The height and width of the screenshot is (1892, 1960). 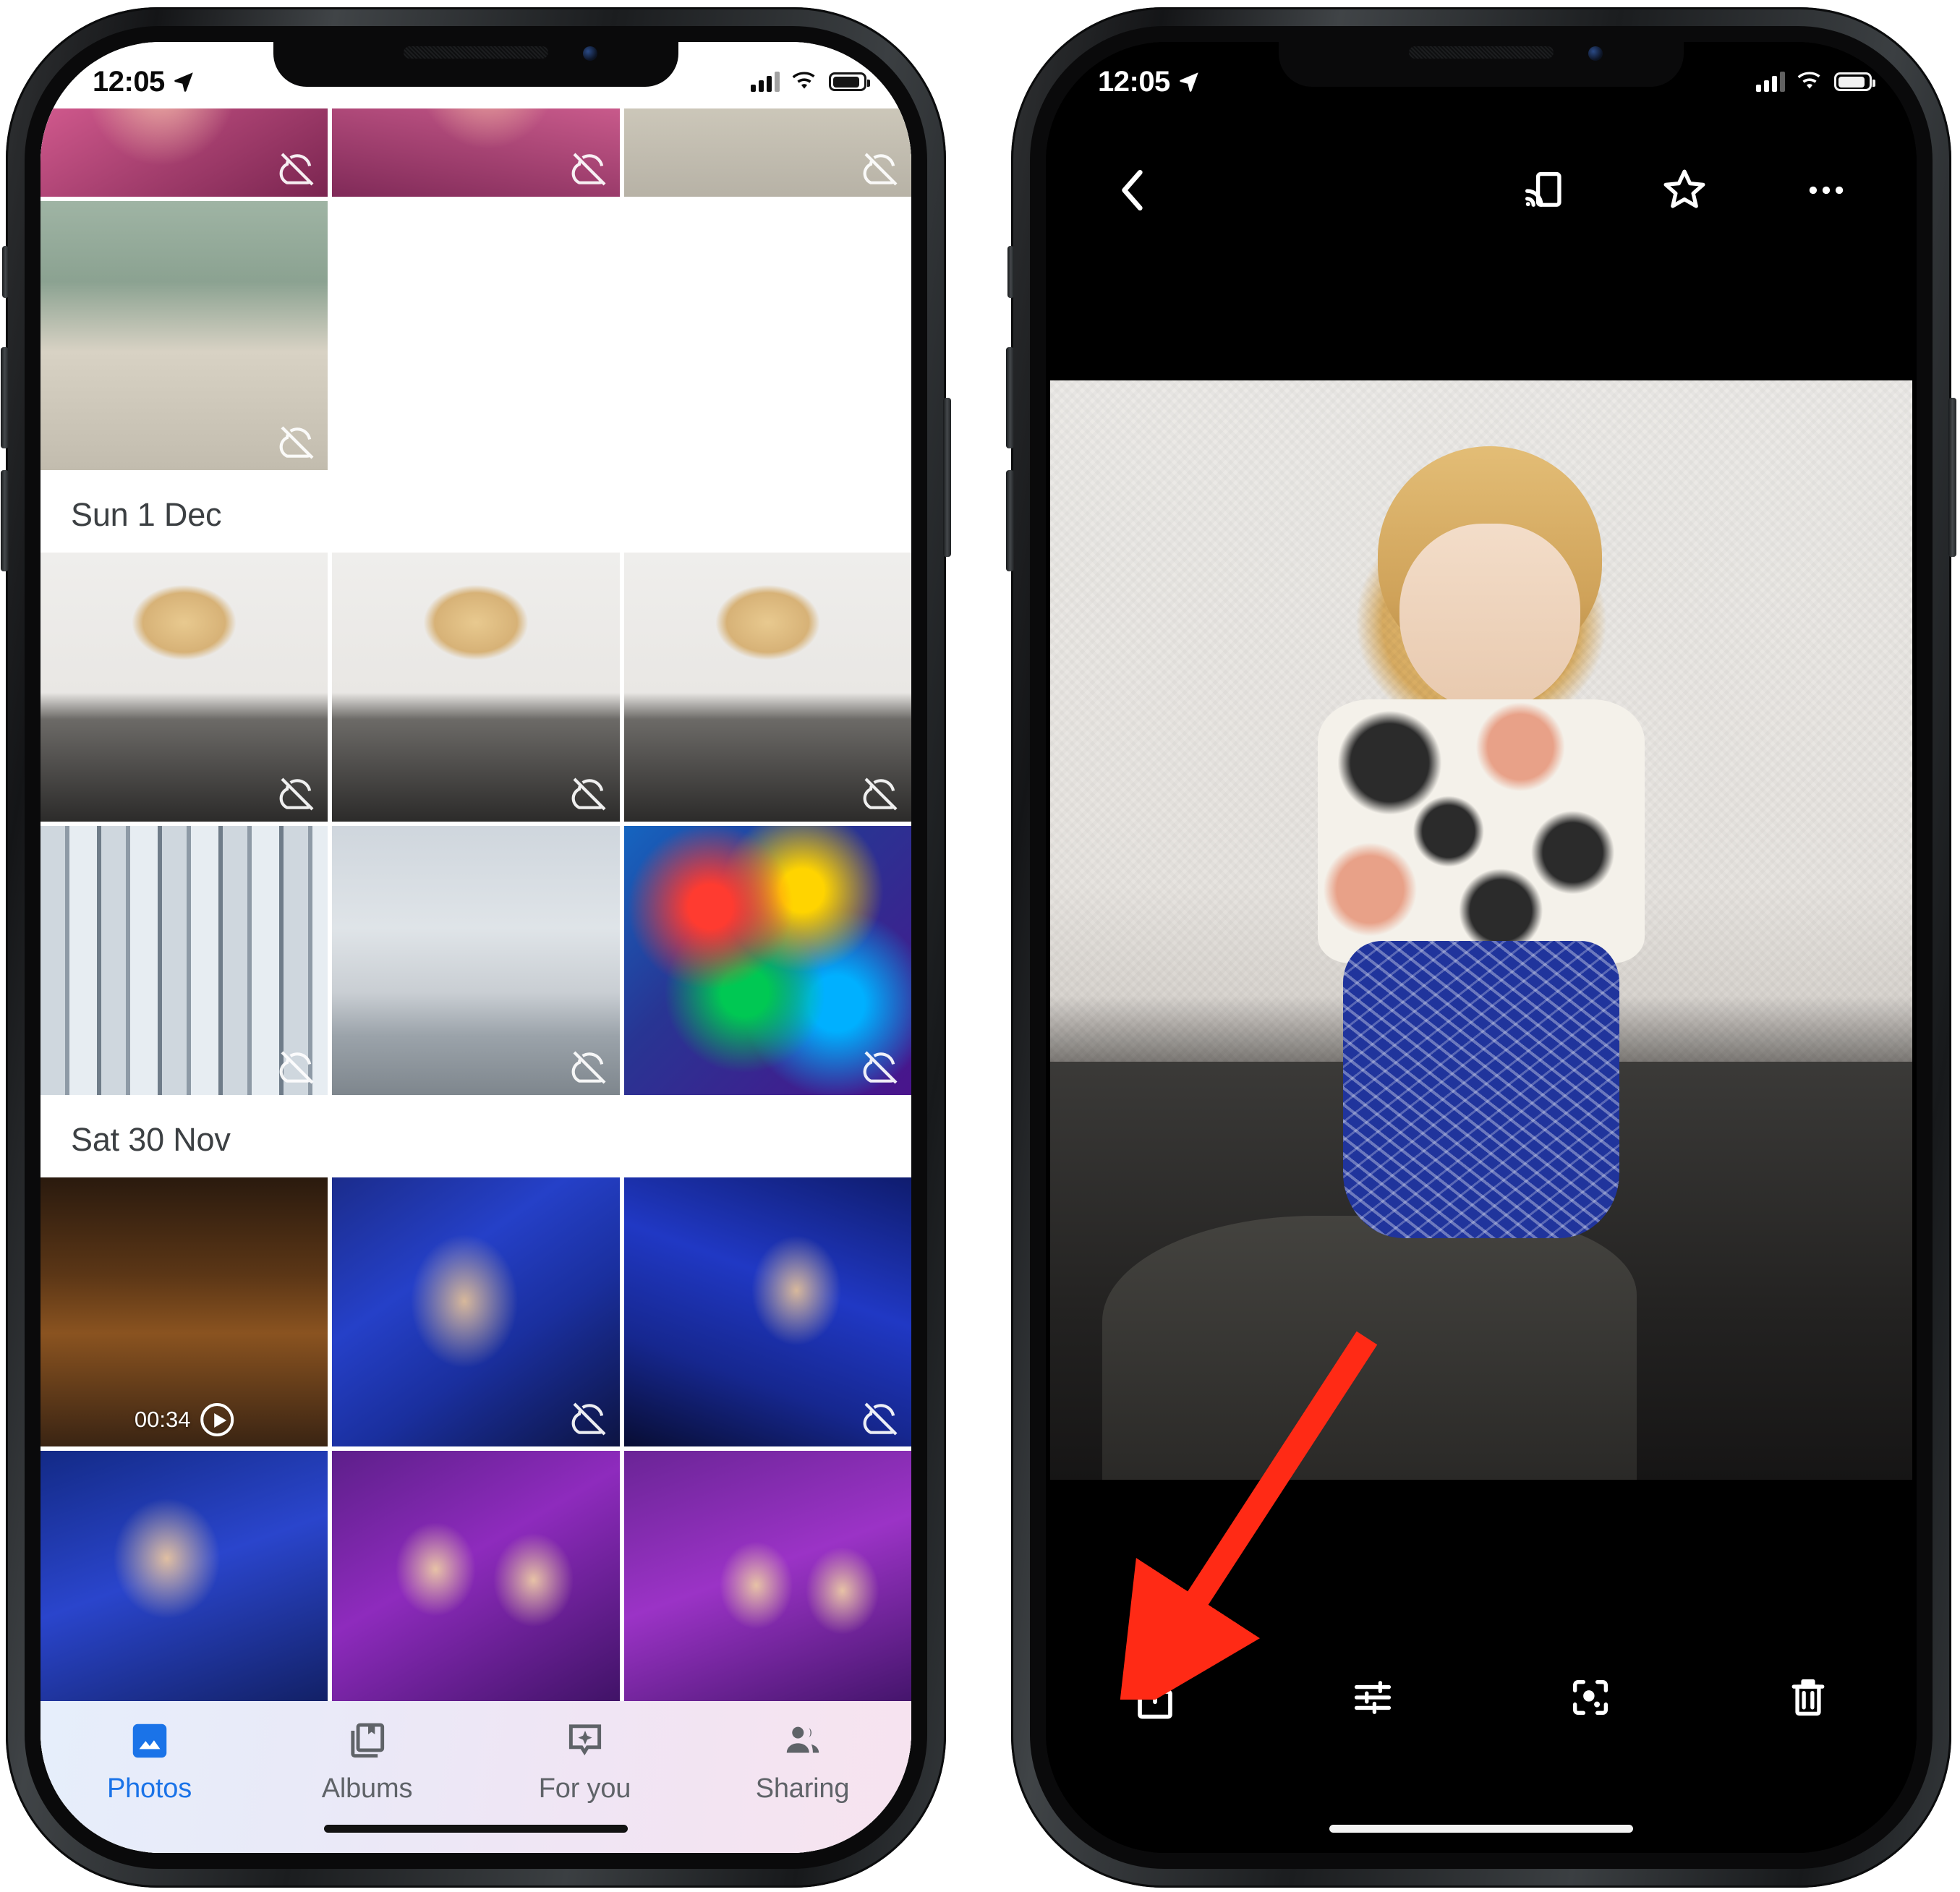 I want to click on notch, so click(x=475, y=56).